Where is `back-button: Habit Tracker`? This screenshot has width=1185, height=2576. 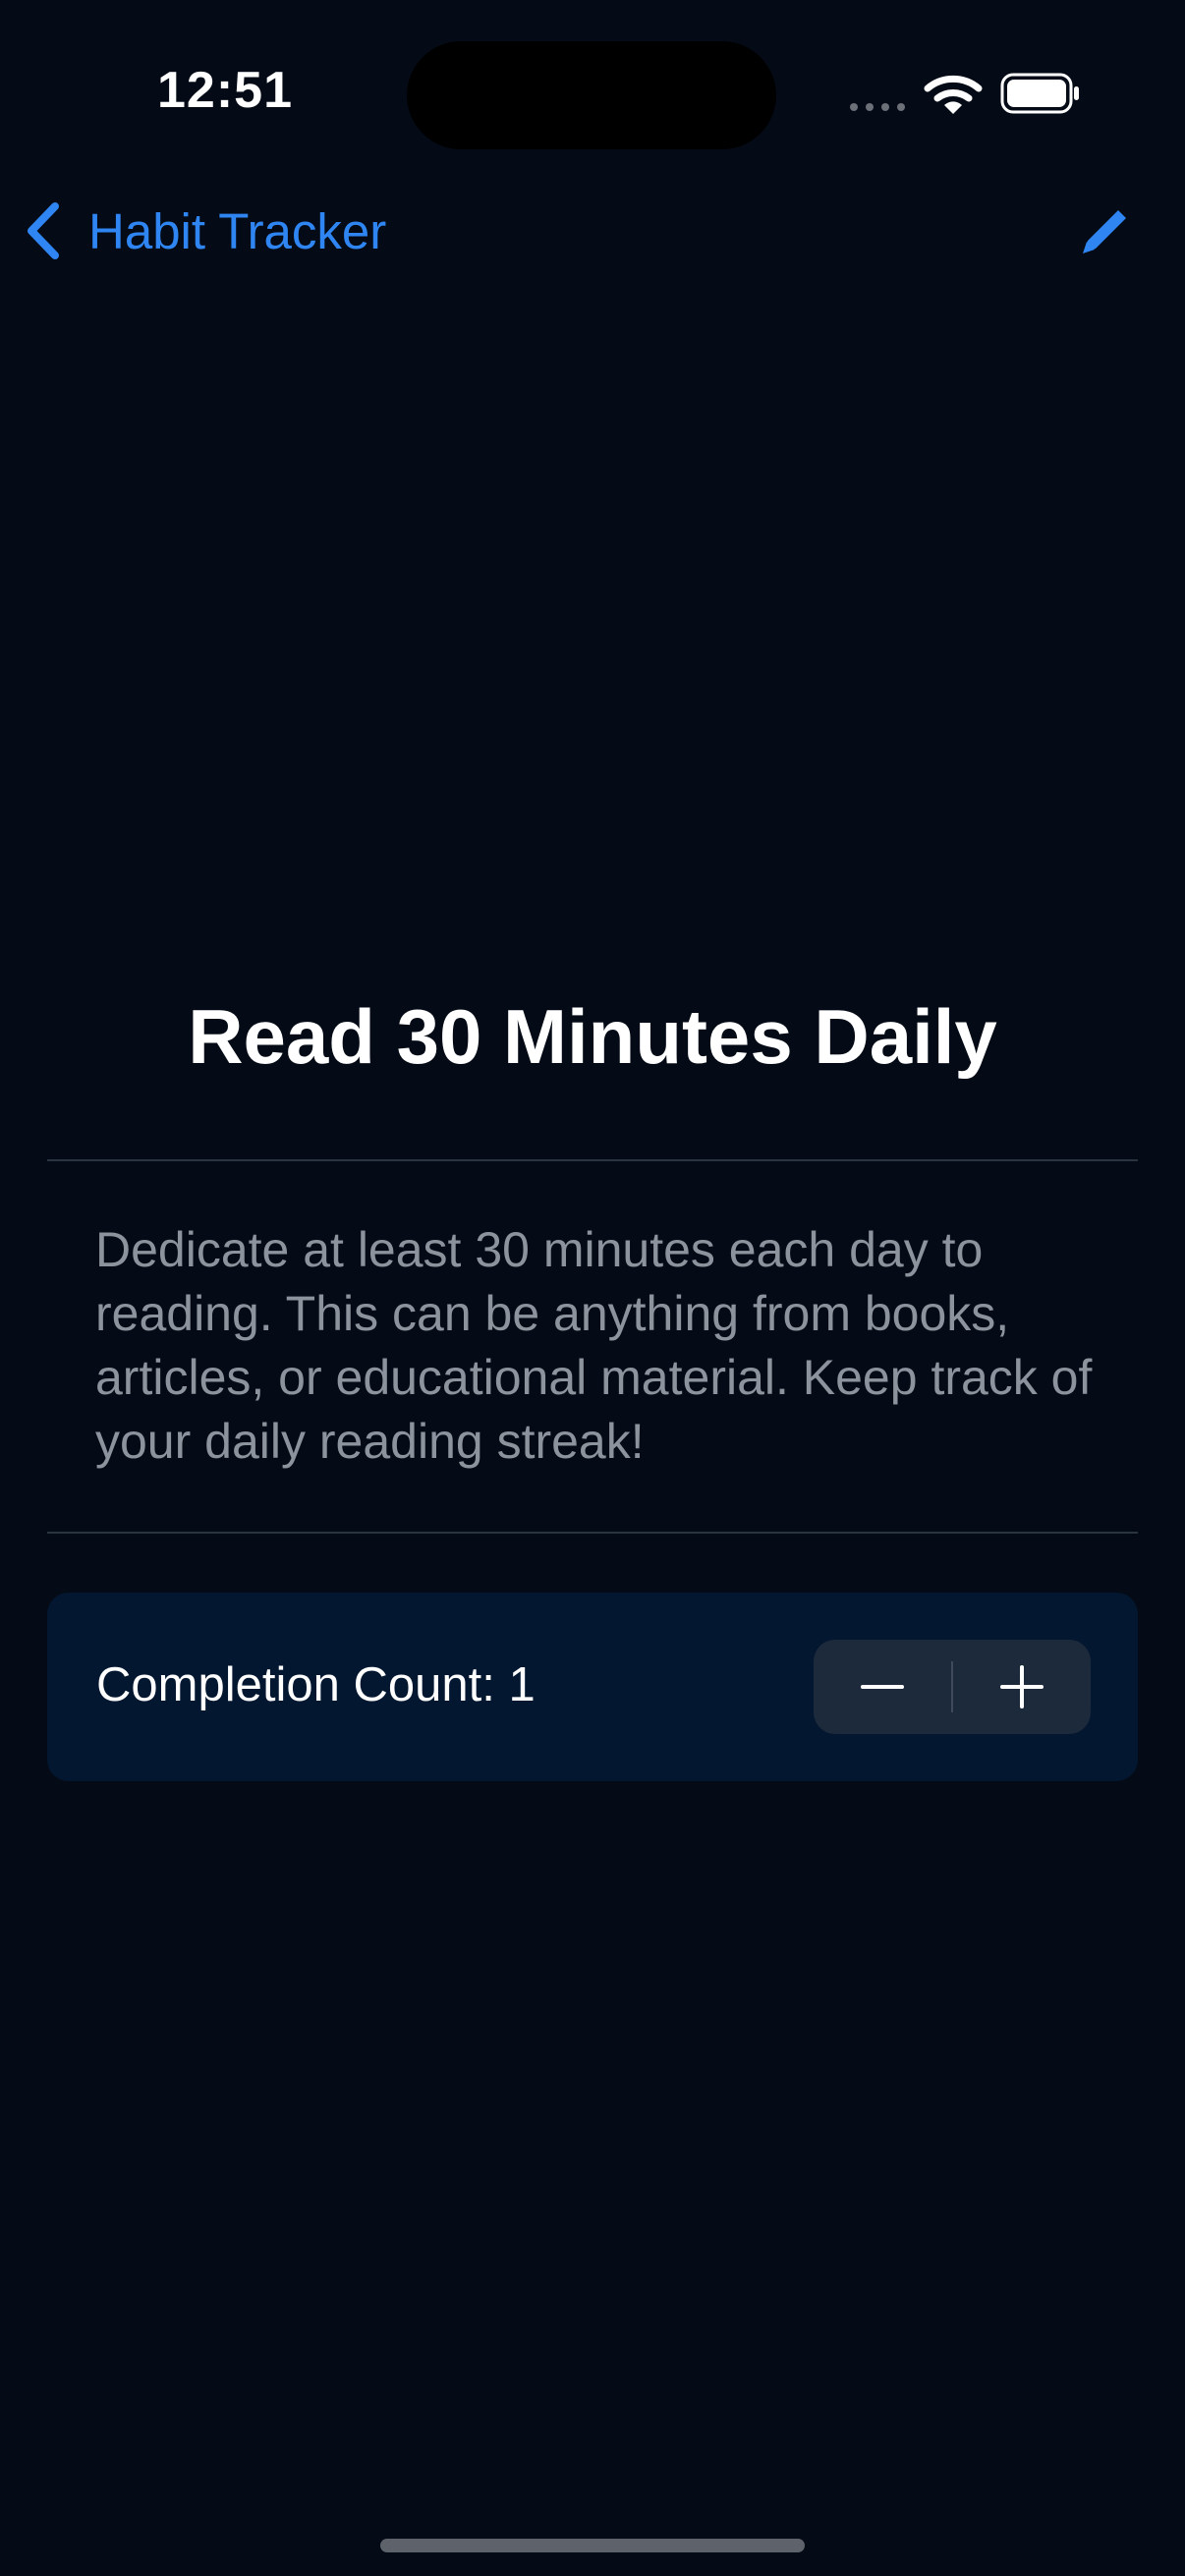
back-button: Habit Tracker is located at coordinates (205, 230).